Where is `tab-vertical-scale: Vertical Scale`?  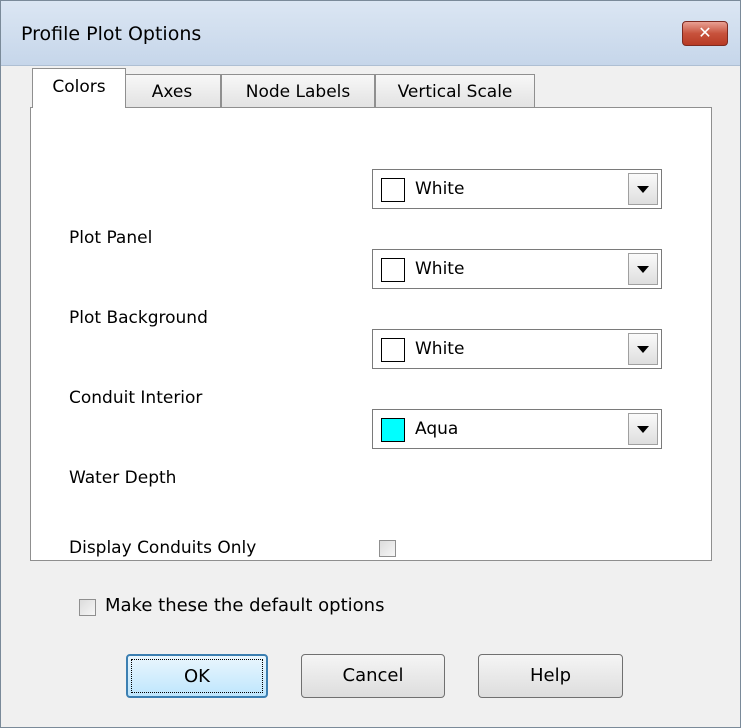
tab-vertical-scale: Vertical Scale is located at coordinates (455, 91).